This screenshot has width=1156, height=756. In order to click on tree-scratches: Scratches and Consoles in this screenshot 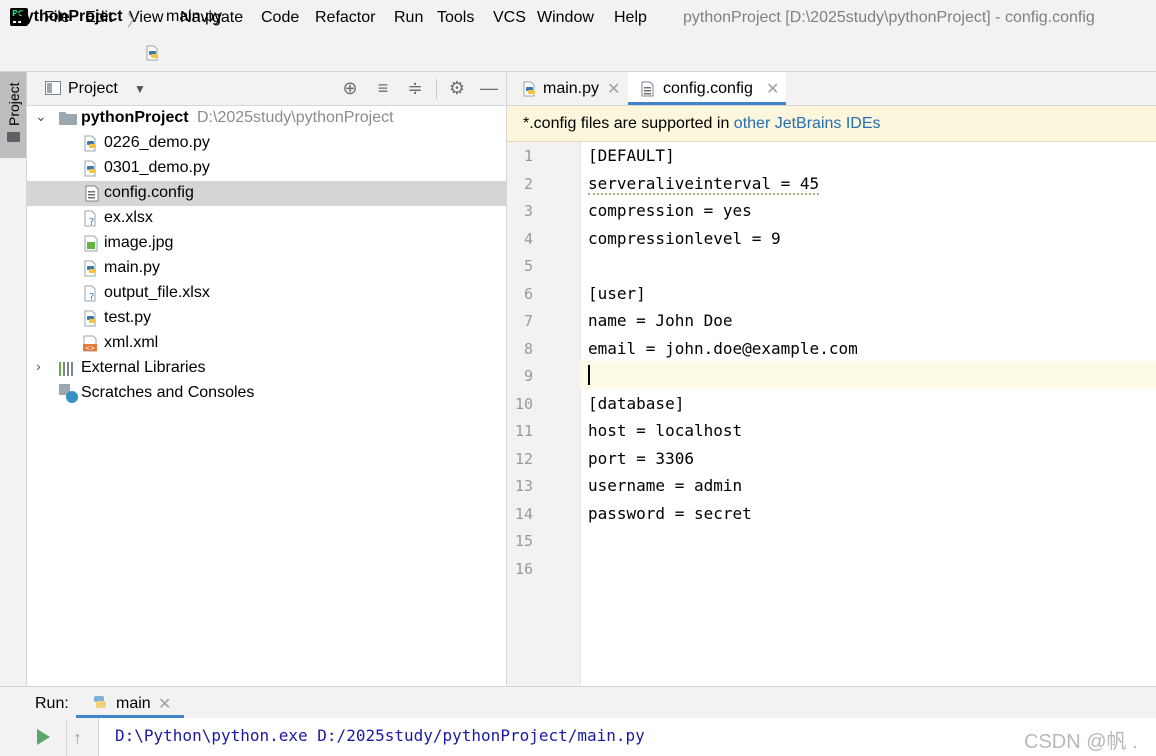, I will do `click(167, 393)`.